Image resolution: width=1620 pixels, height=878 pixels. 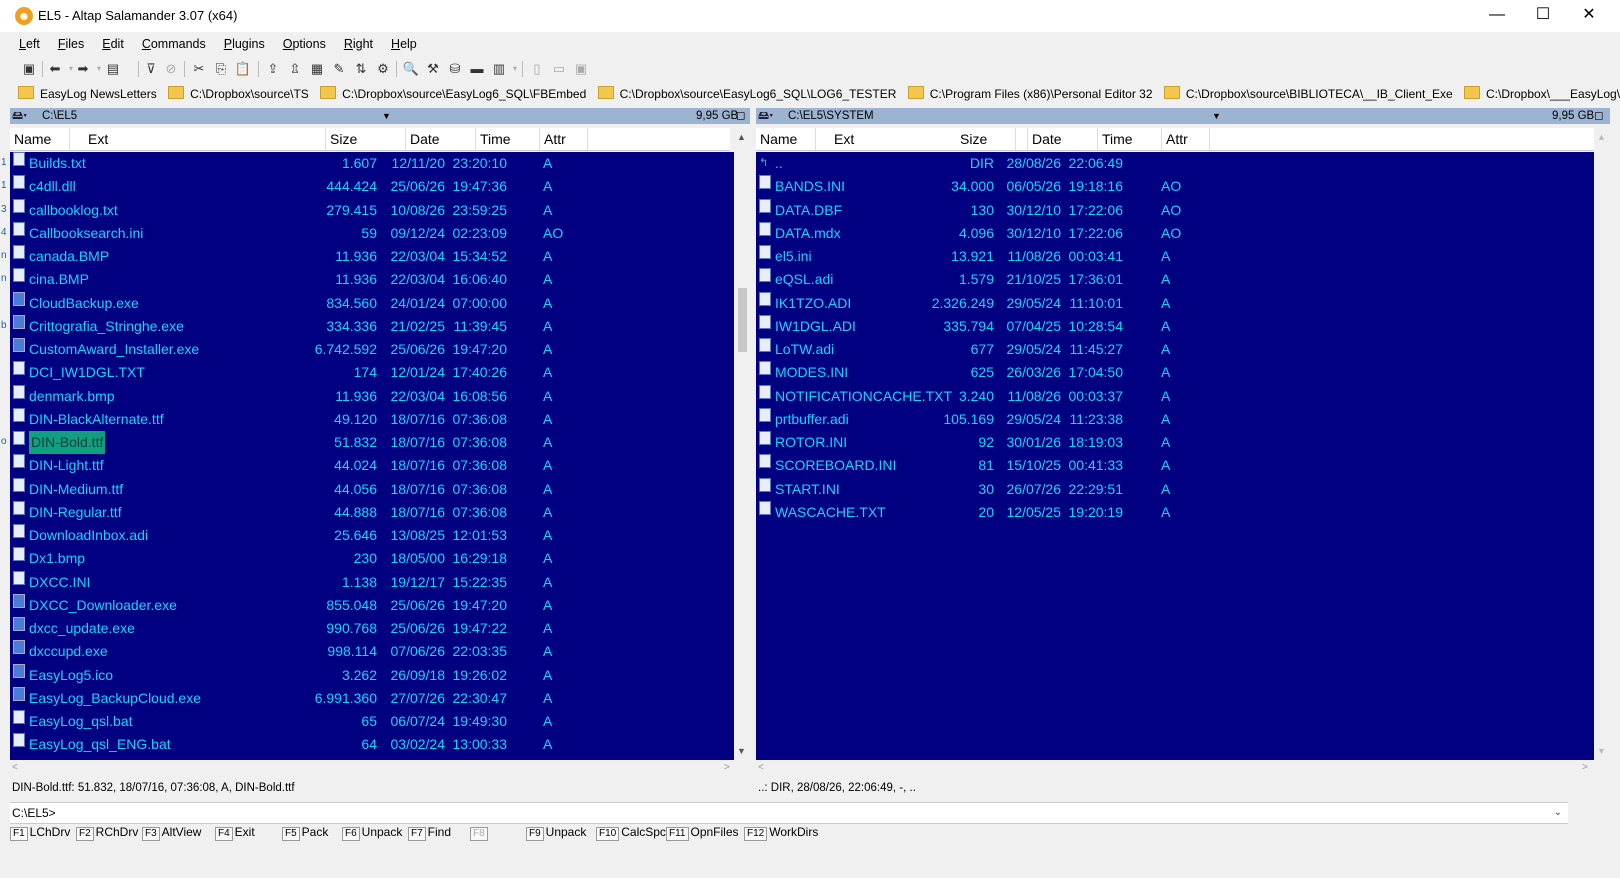 What do you see at coordinates (87, 94) in the screenshot?
I see `hotpath-item: EasyLog NewsLetters` at bounding box center [87, 94].